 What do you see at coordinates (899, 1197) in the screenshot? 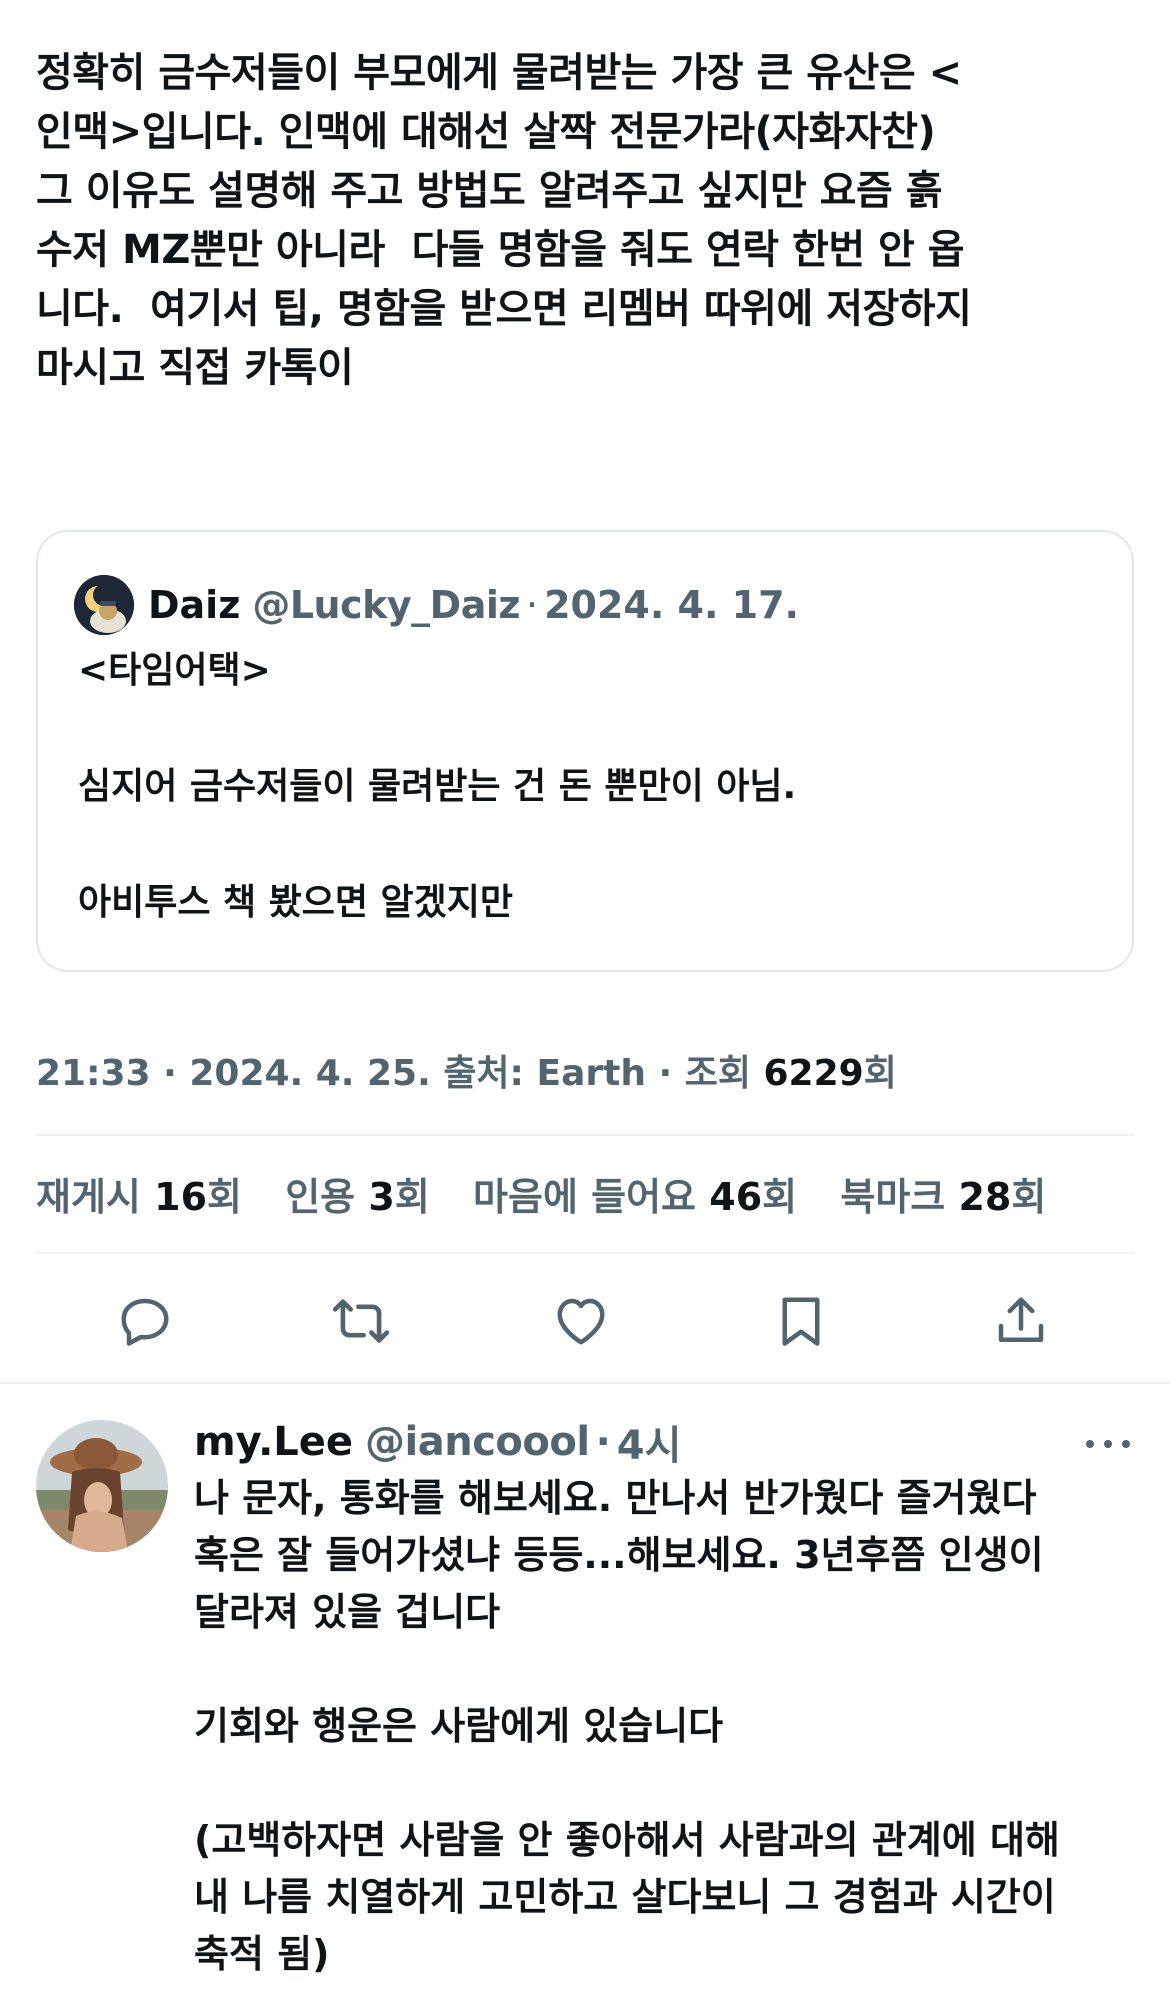
I see `bookmarks-label: 북마크` at bounding box center [899, 1197].